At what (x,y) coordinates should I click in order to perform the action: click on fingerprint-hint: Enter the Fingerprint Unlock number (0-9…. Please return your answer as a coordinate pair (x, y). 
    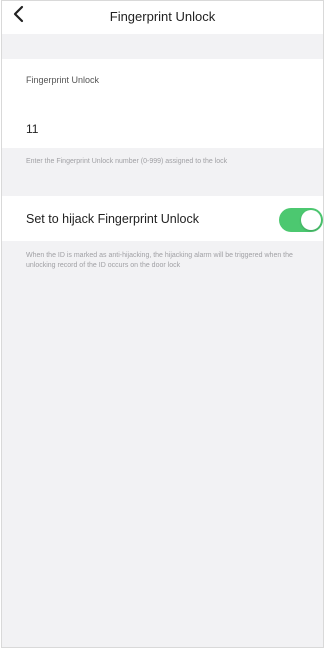
    Looking at the image, I should click on (127, 161).